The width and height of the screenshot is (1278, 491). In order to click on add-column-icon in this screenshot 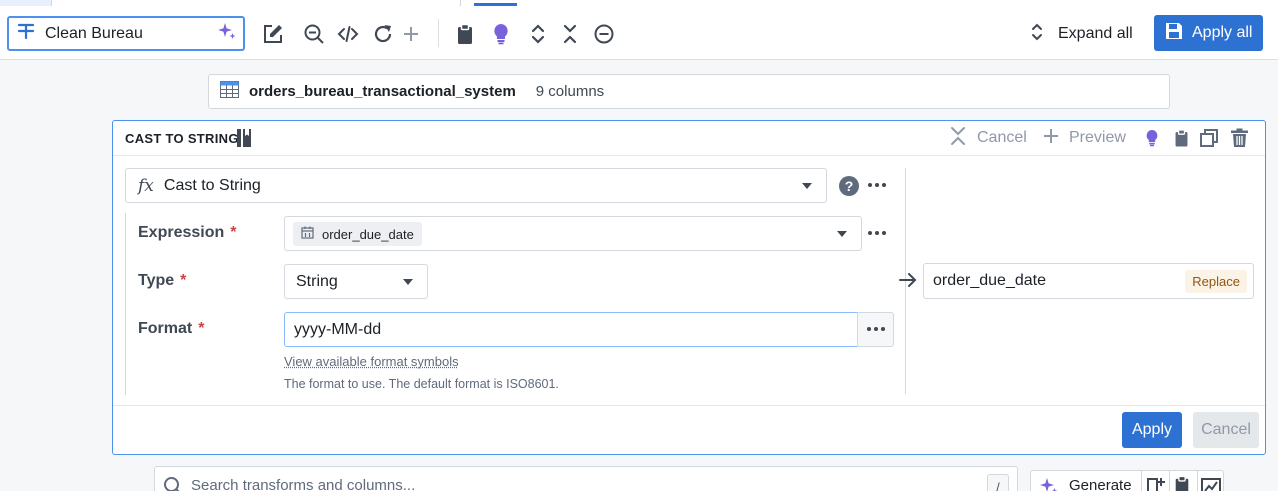, I will do `click(1156, 483)`.